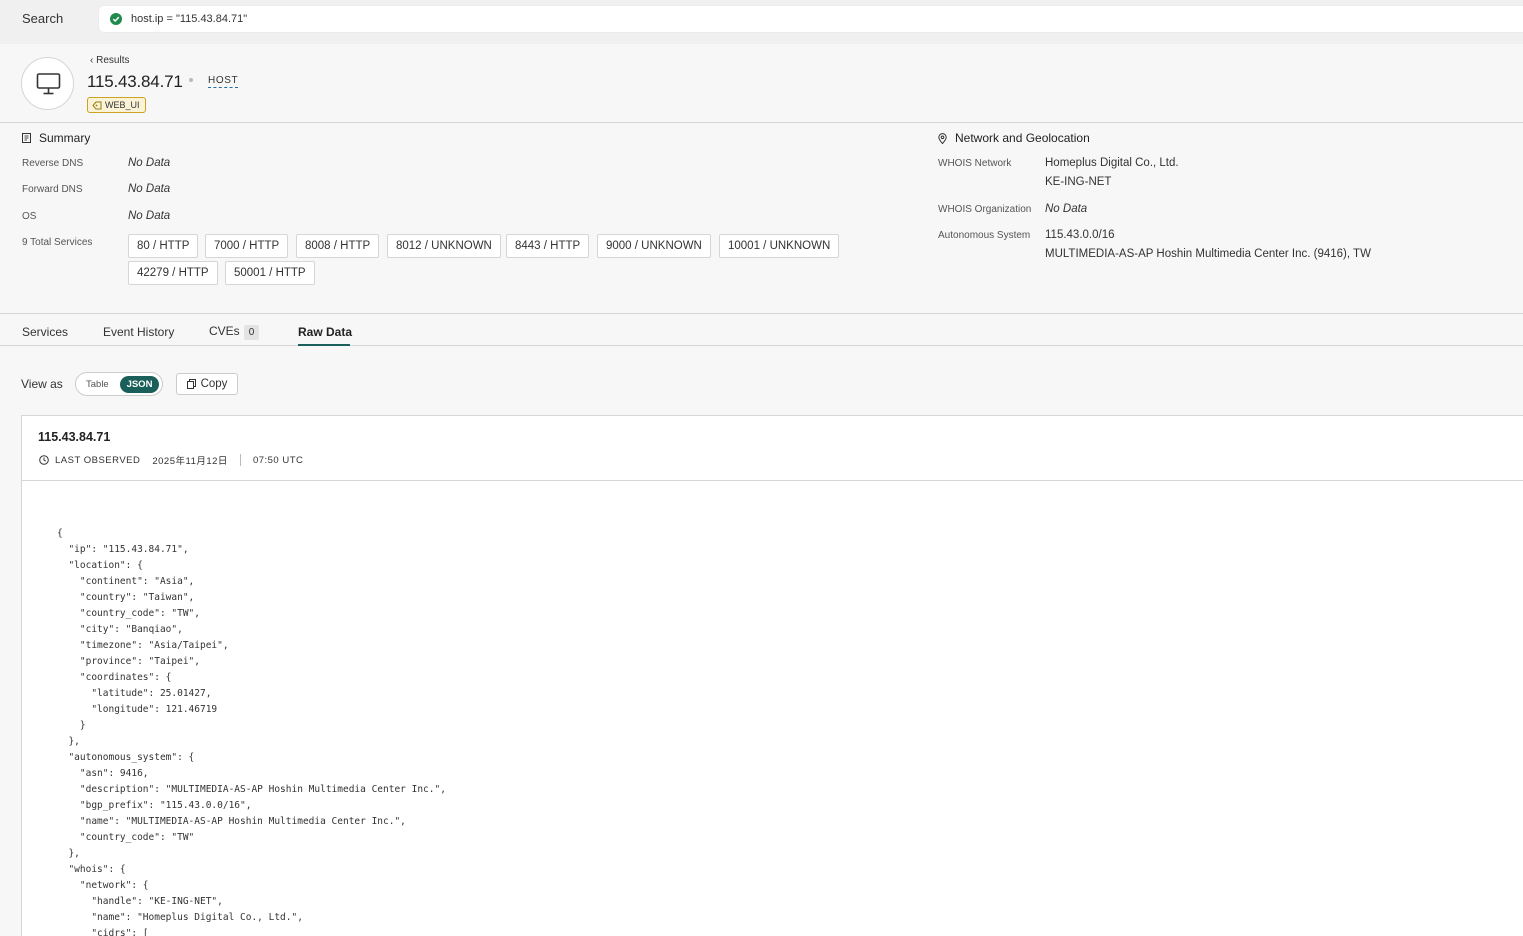 This screenshot has width=1523, height=936. I want to click on whois-network-handle: KE-ING-NET, so click(1078, 182).